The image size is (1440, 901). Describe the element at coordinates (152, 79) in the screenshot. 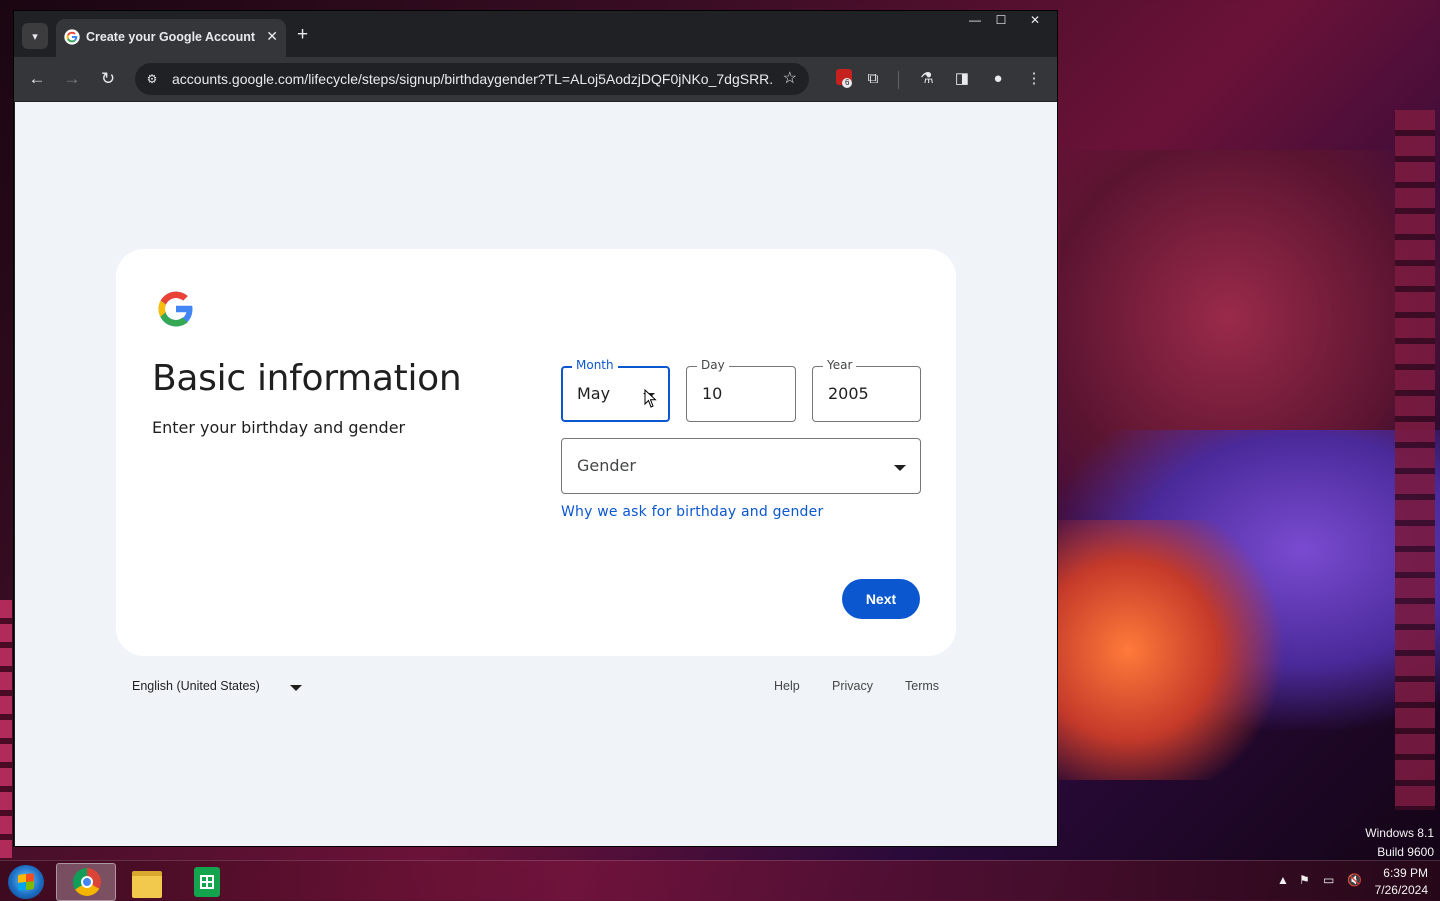

I see `tune-icon: ⚙` at that location.